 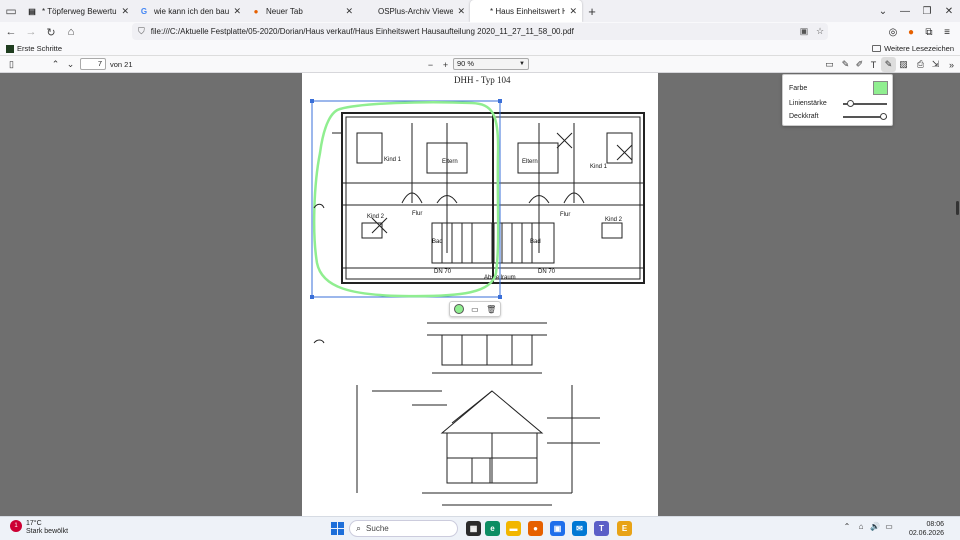 I want to click on tab-title: wie kann ich den baupreisindex, so click(x=192, y=11).